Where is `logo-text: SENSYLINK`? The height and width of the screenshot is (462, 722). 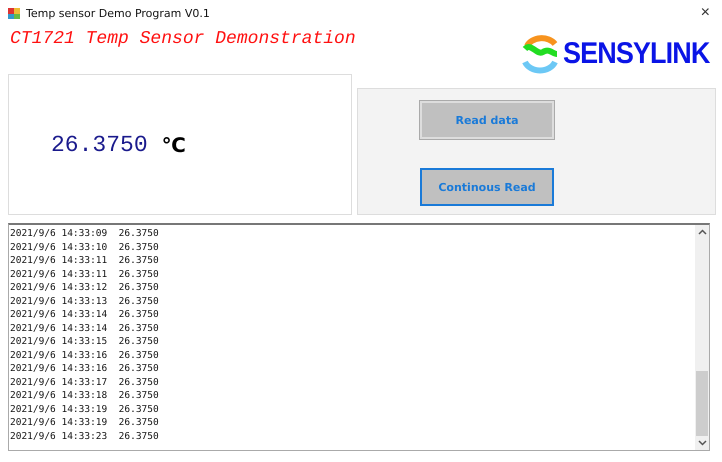
logo-text: SENSYLINK is located at coordinates (636, 54).